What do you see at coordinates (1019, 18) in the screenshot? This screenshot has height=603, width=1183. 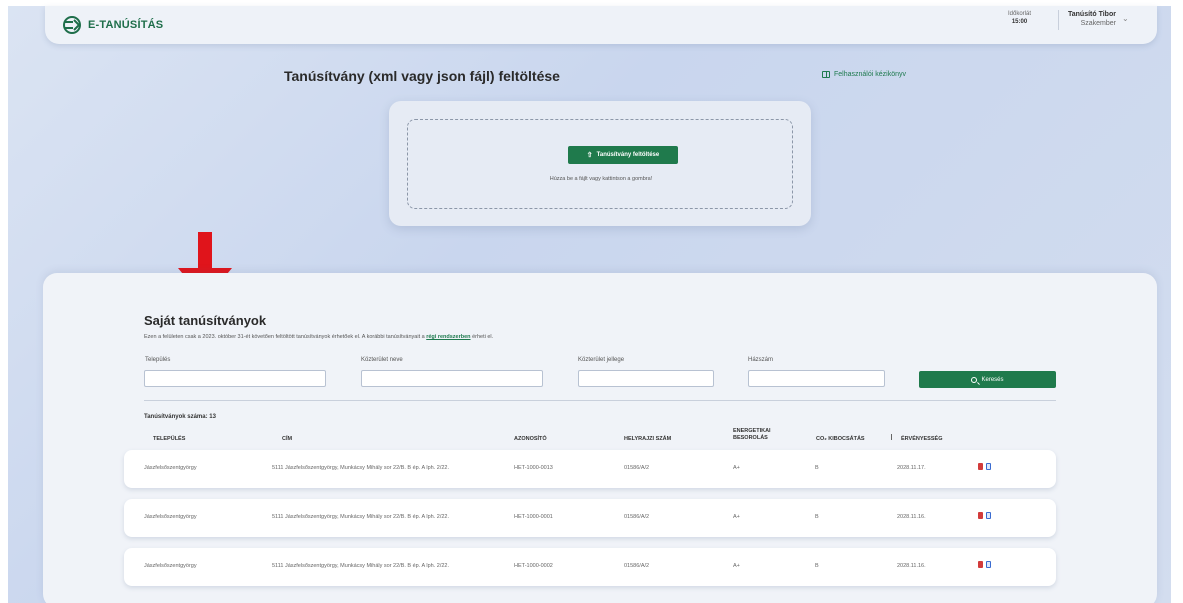 I see `session-timer: Időkorlát 15:00` at bounding box center [1019, 18].